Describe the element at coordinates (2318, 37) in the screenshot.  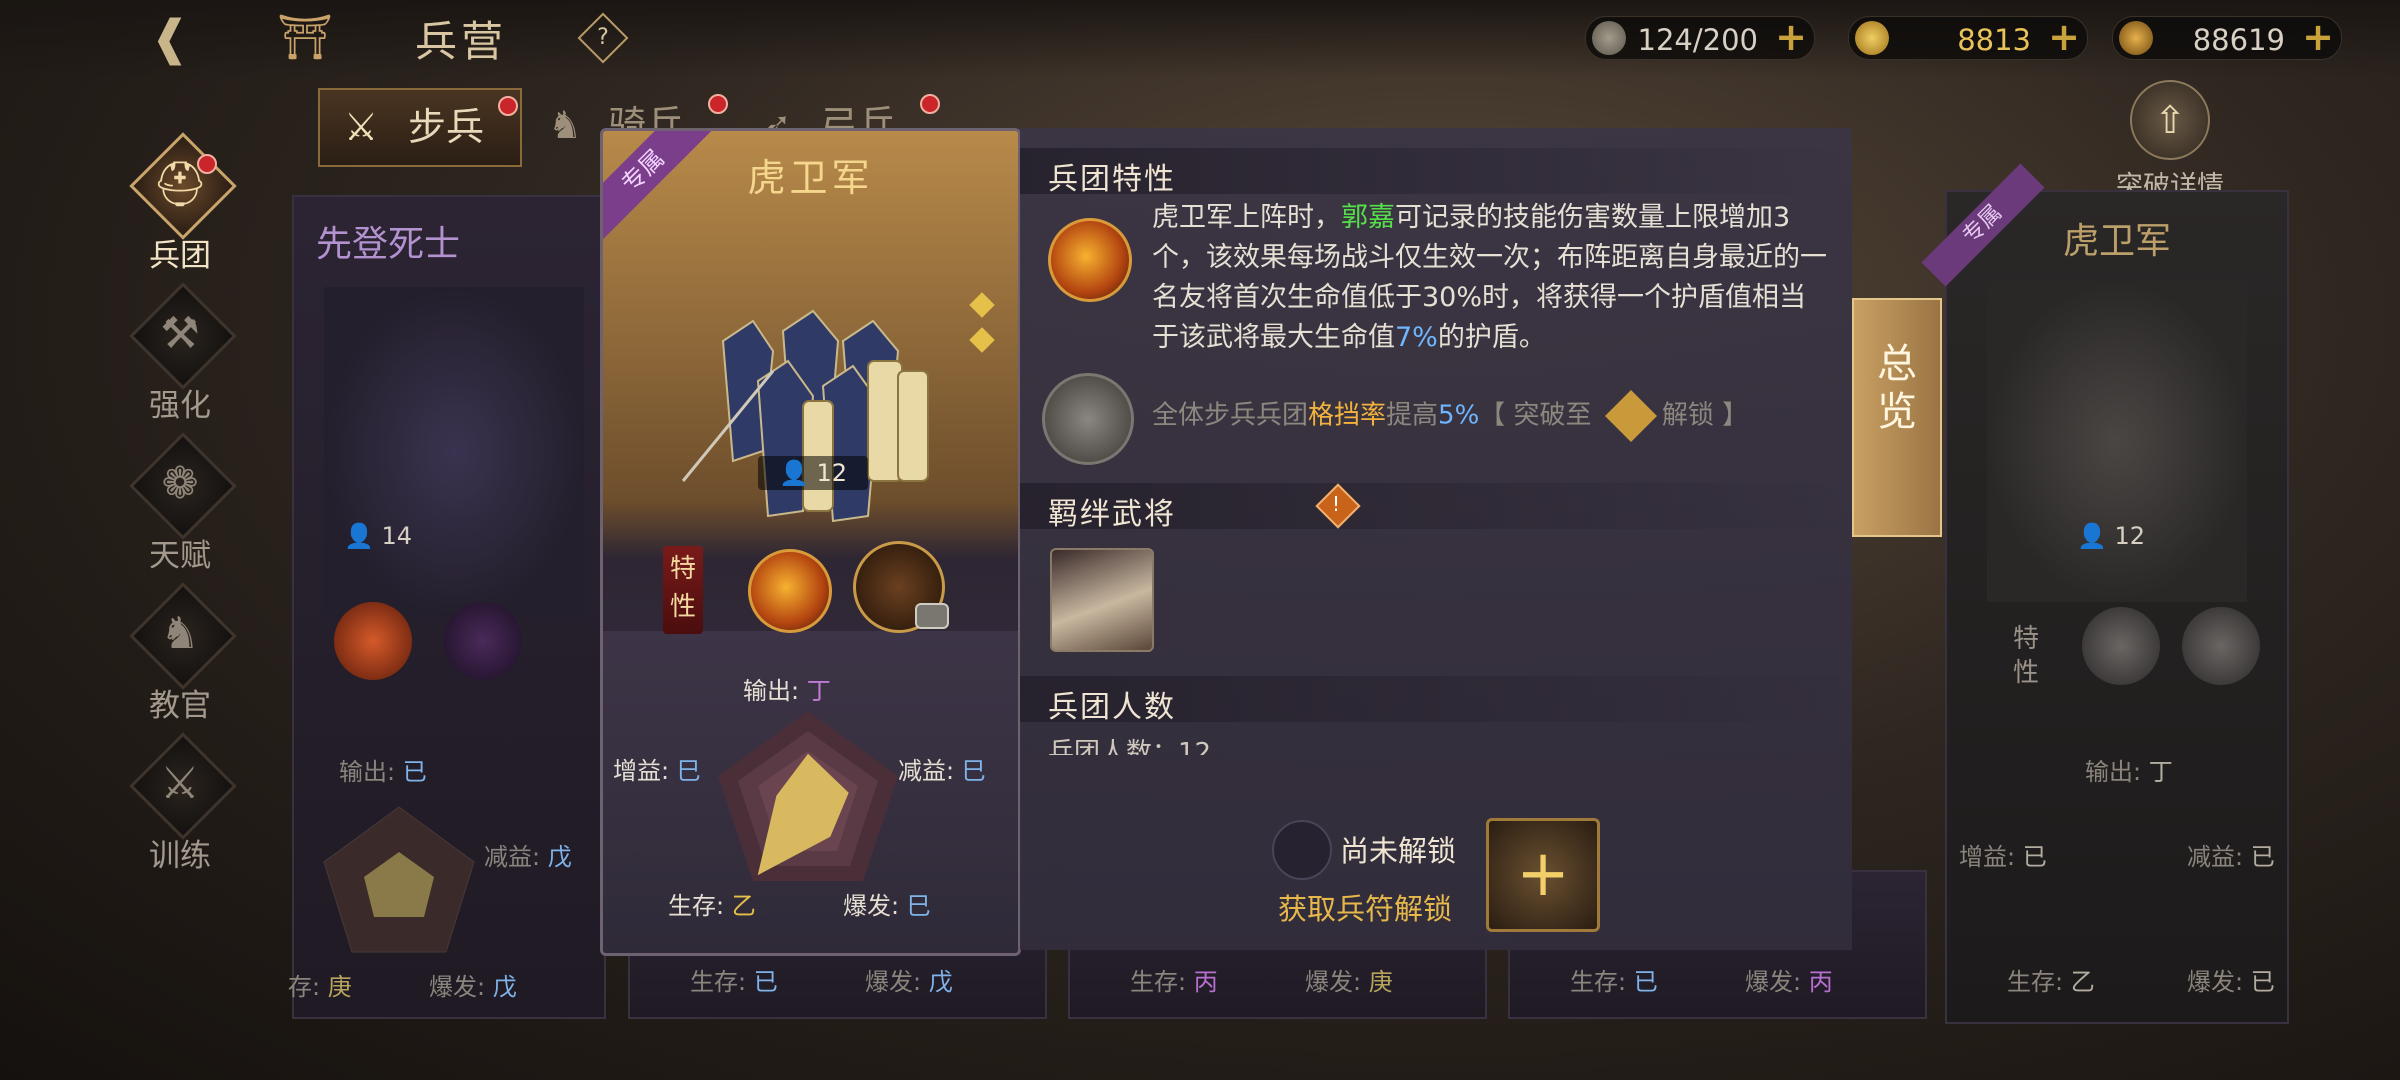
I see `add-copper-button: +` at that location.